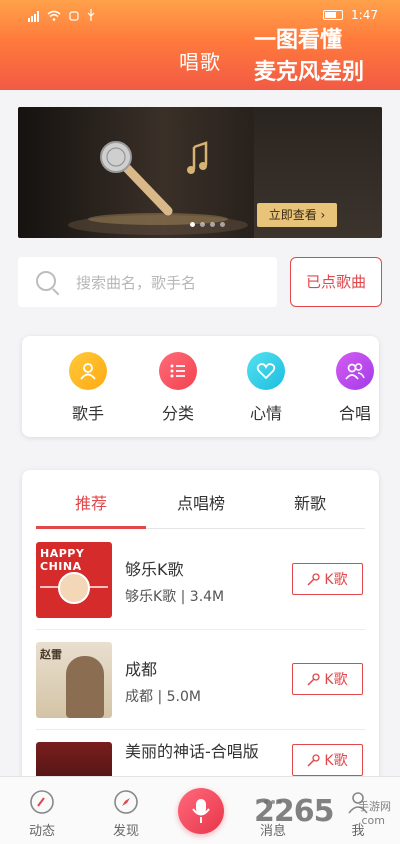 This screenshot has height=844, width=400. Describe the element at coordinates (294, 811) in the screenshot. I see `watermark-main: 2265` at that location.